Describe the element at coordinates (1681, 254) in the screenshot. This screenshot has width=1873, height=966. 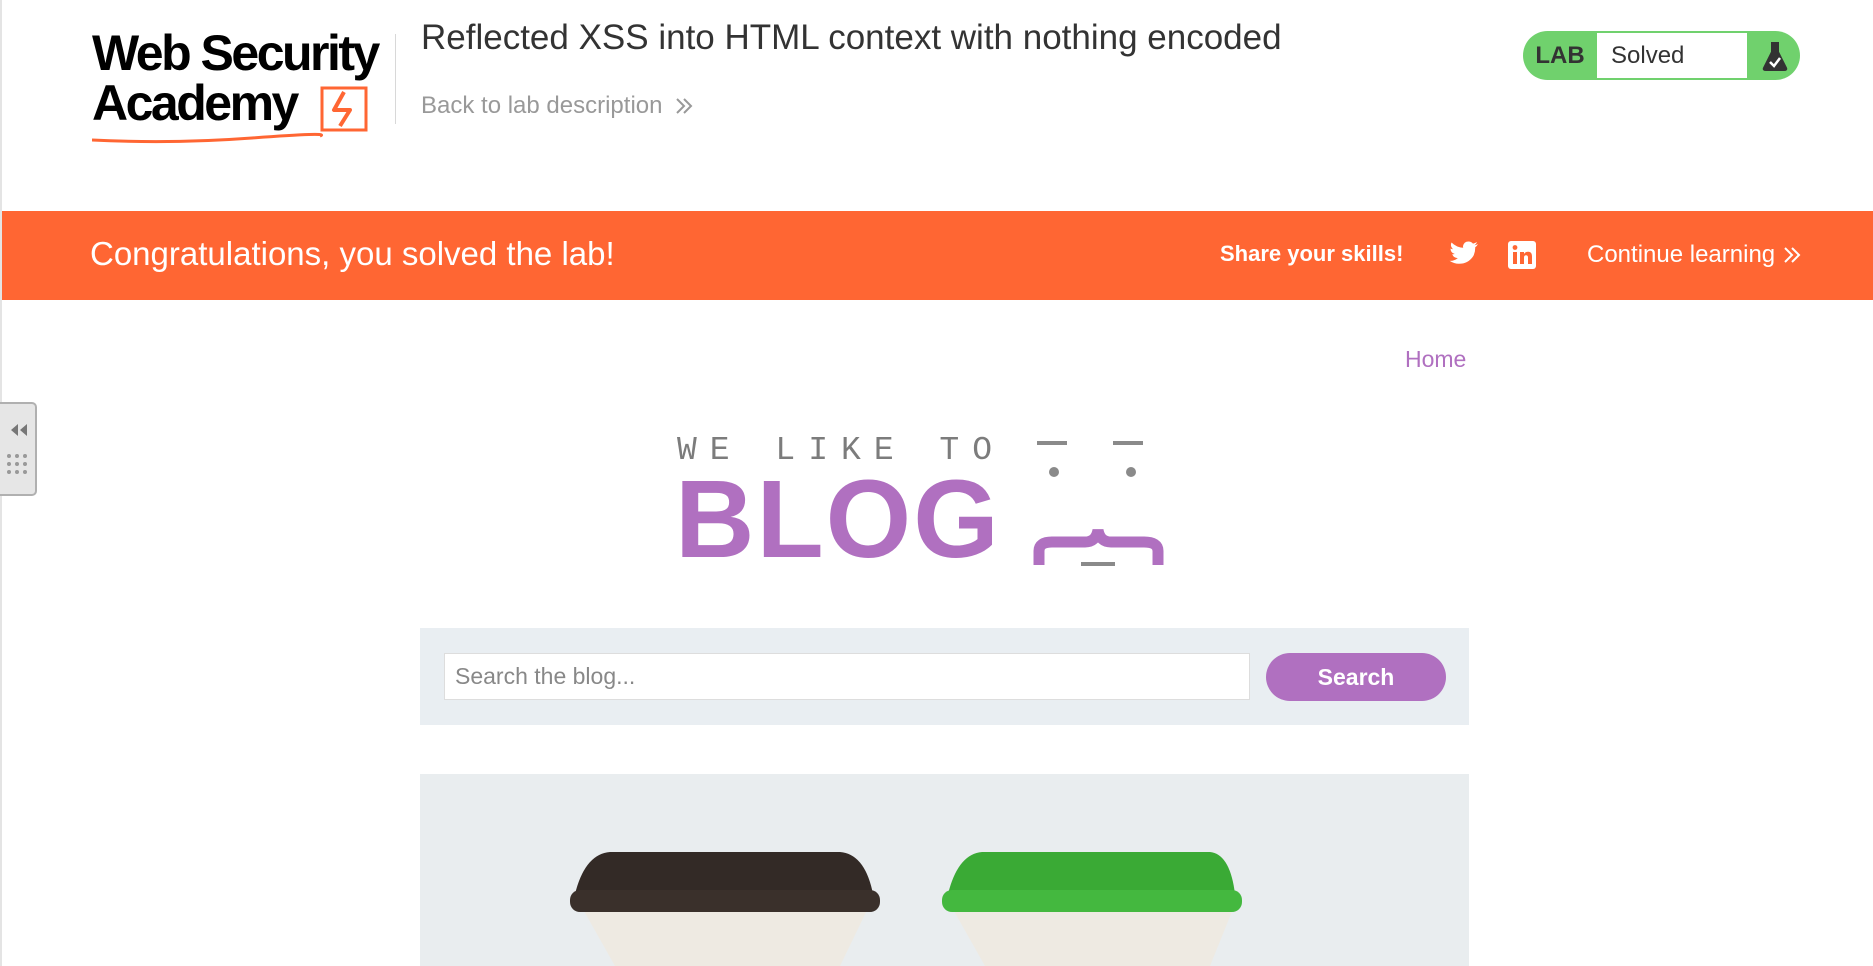
I see `continue-learning-label: Continue learning` at that location.